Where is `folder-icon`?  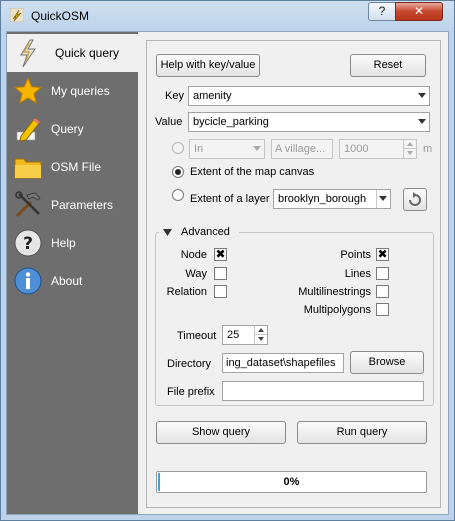 folder-icon is located at coordinates (28, 168).